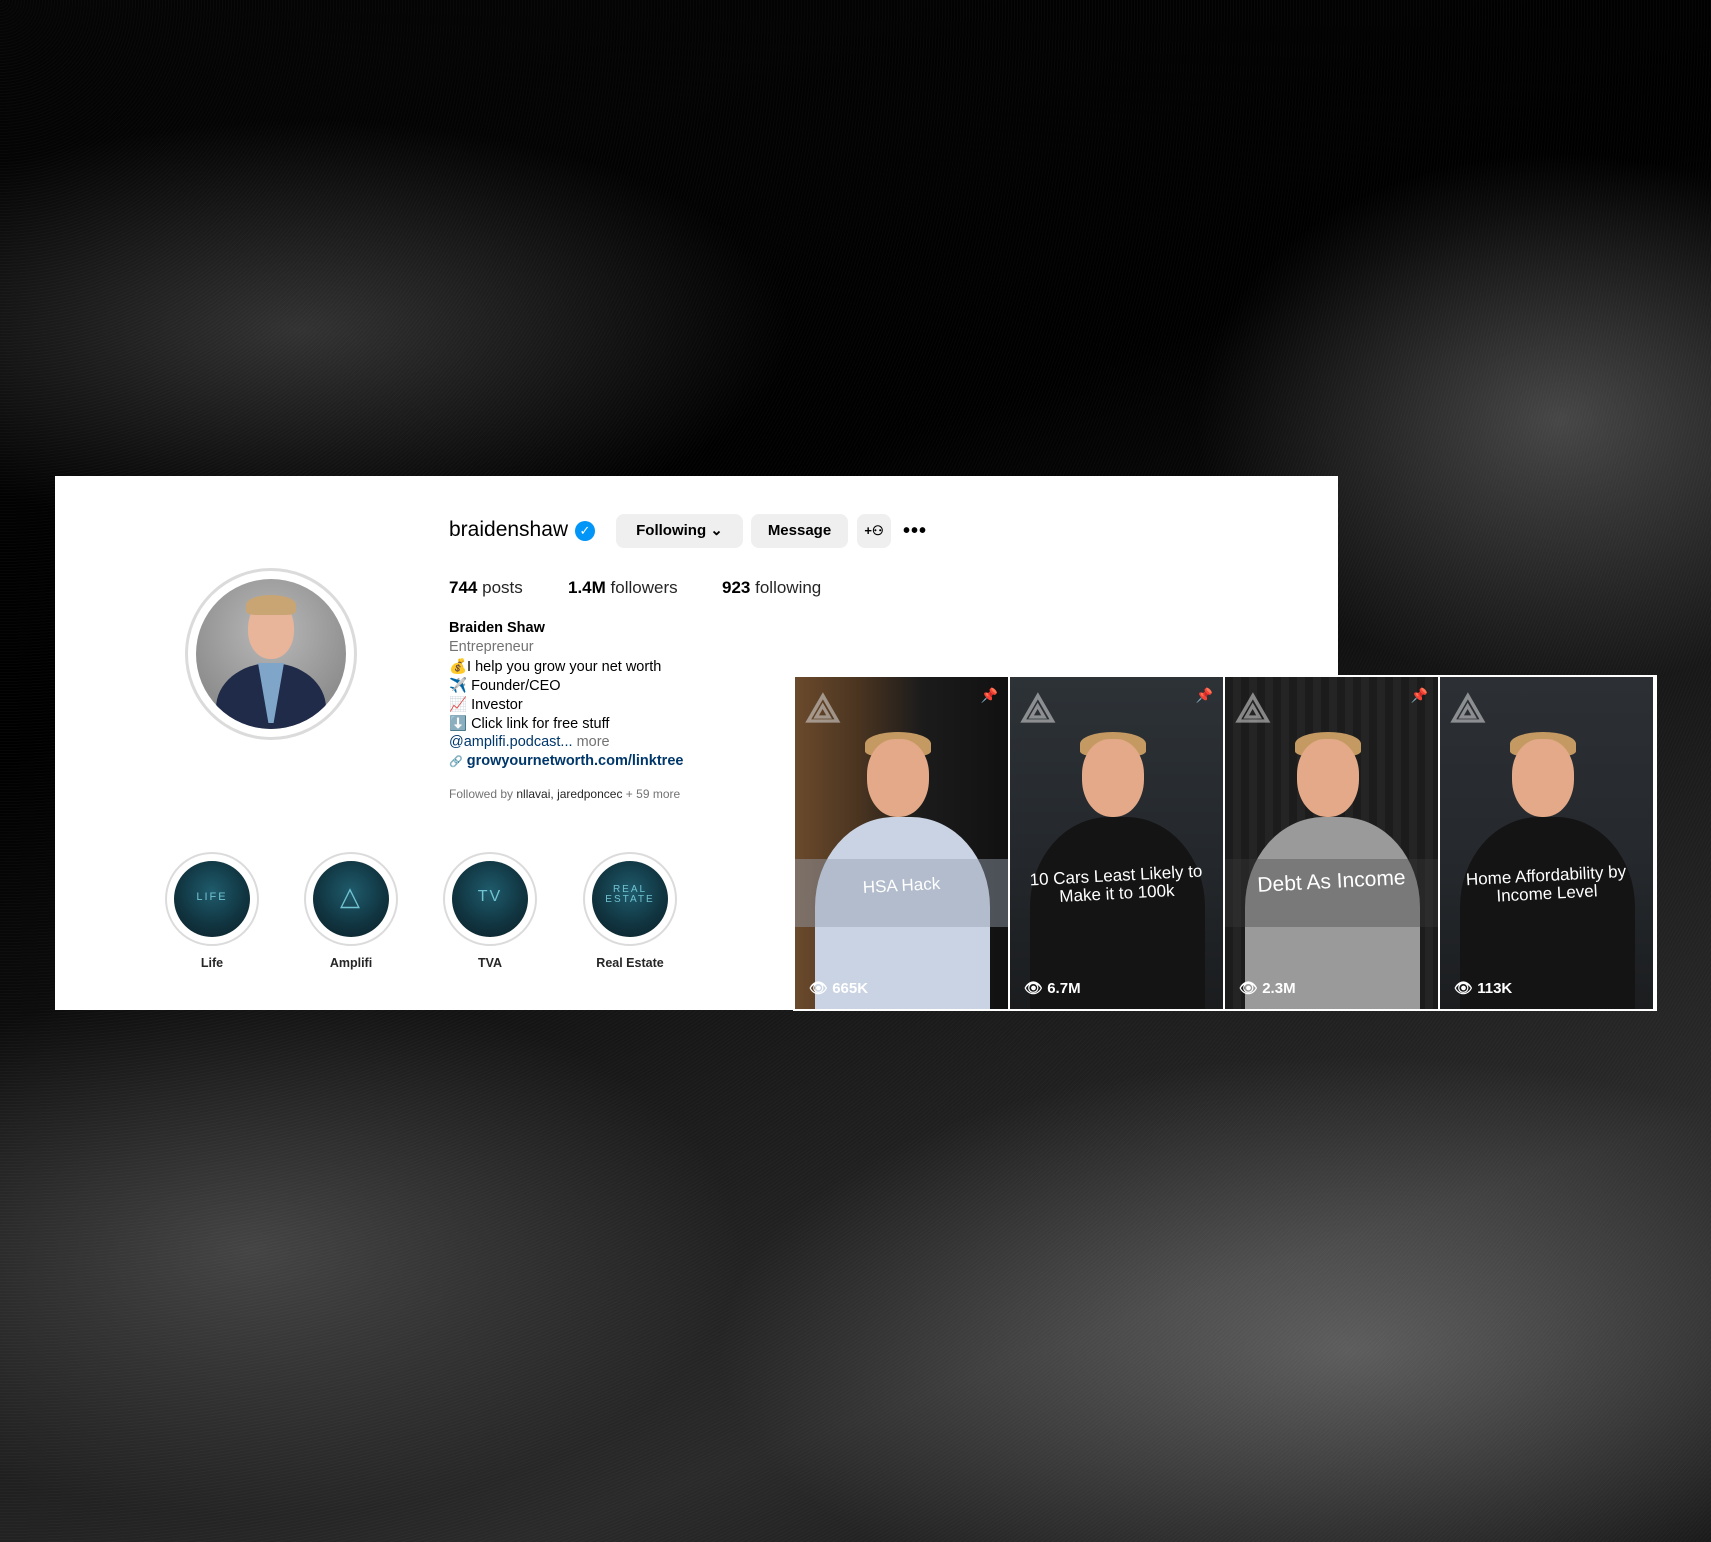  I want to click on highlight-cover: LIFE, so click(212, 899).